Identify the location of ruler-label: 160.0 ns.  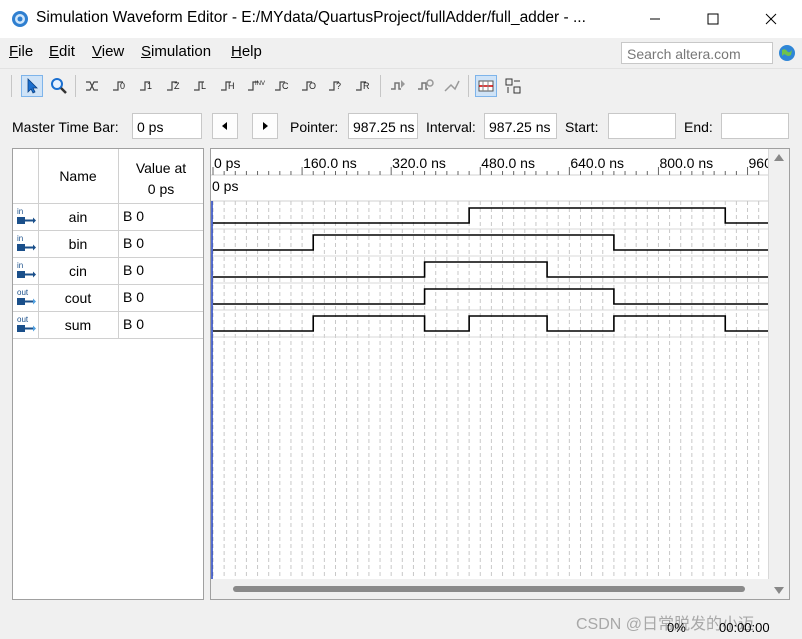
(330, 163).